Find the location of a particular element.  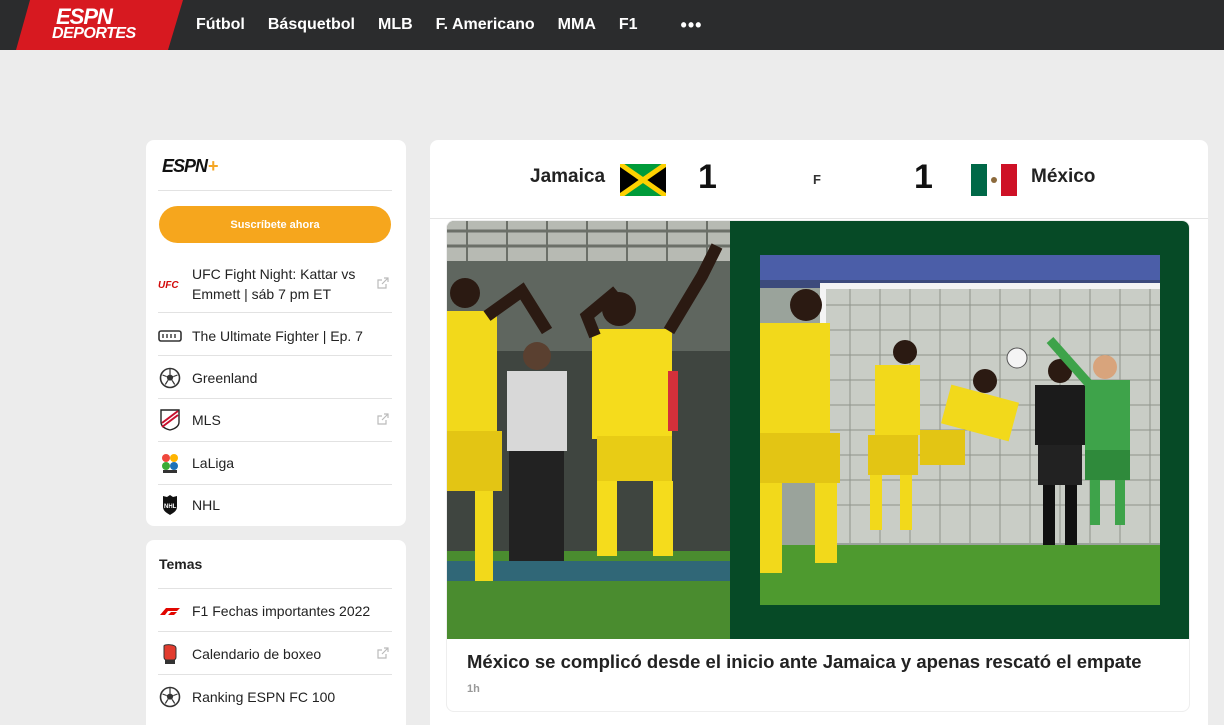

sidebar-item-label: NHL is located at coordinates (206, 505).